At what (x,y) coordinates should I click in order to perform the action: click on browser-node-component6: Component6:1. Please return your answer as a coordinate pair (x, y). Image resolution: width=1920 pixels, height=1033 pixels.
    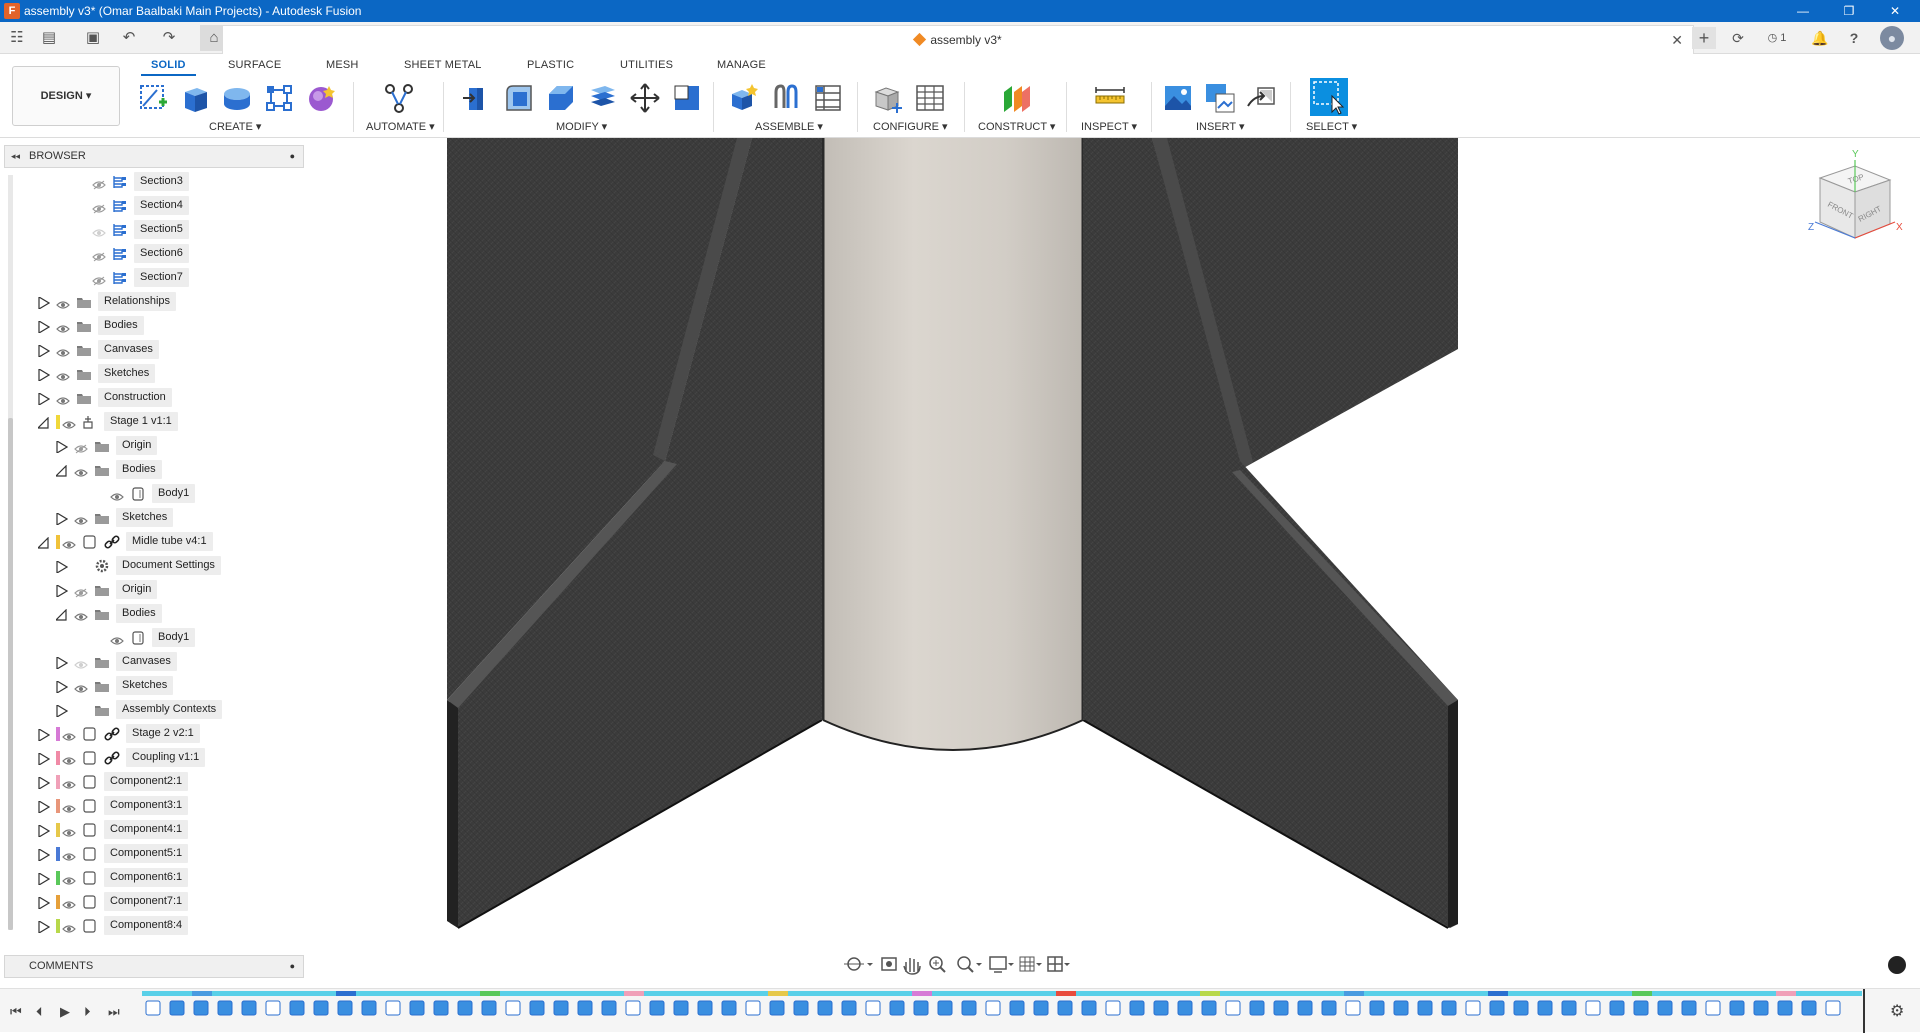
    Looking at the image, I should click on (150, 878).